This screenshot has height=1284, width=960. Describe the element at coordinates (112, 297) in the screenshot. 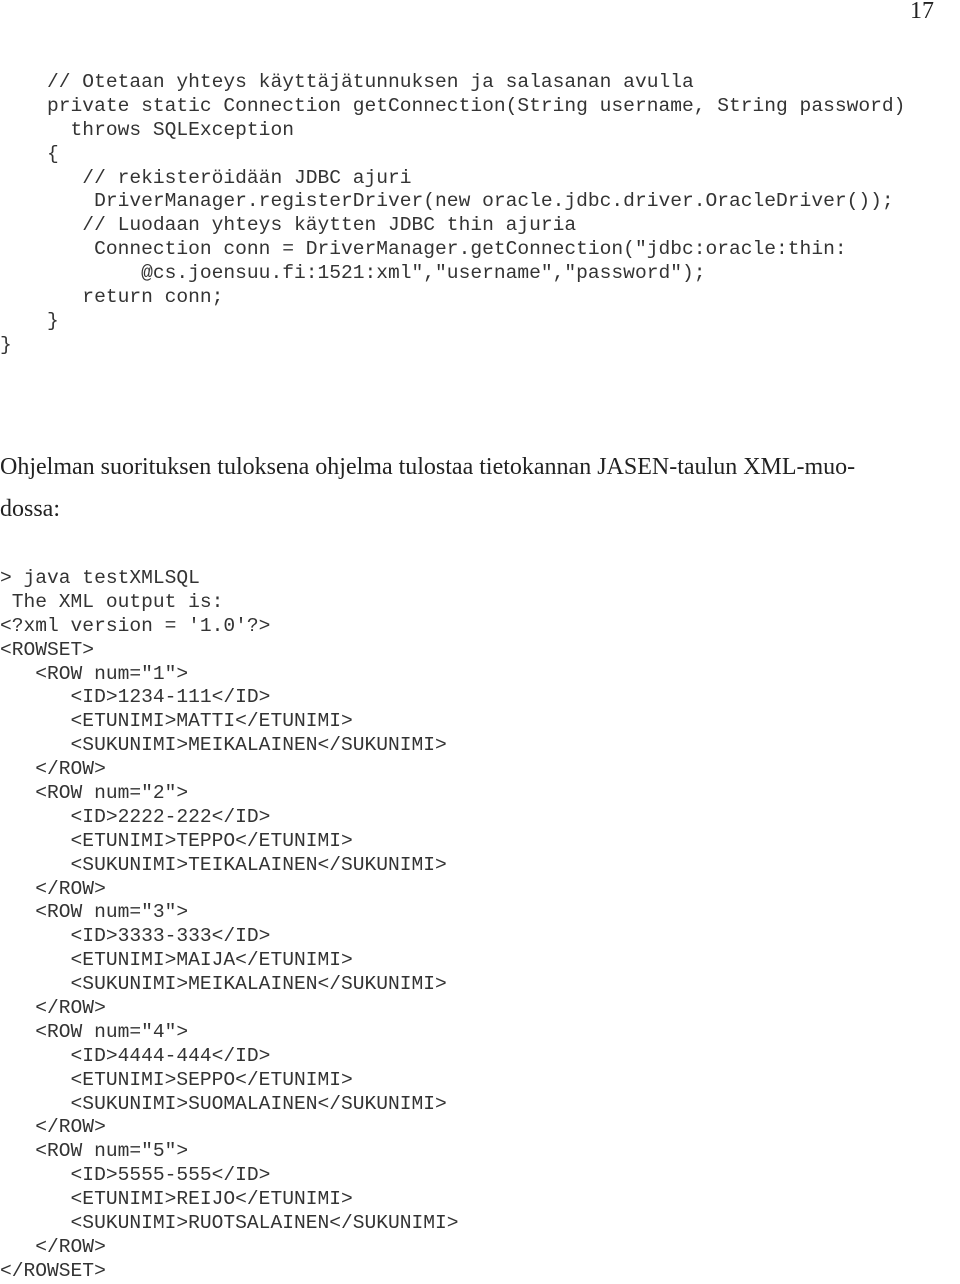

I see `code-line: return conn;` at that location.